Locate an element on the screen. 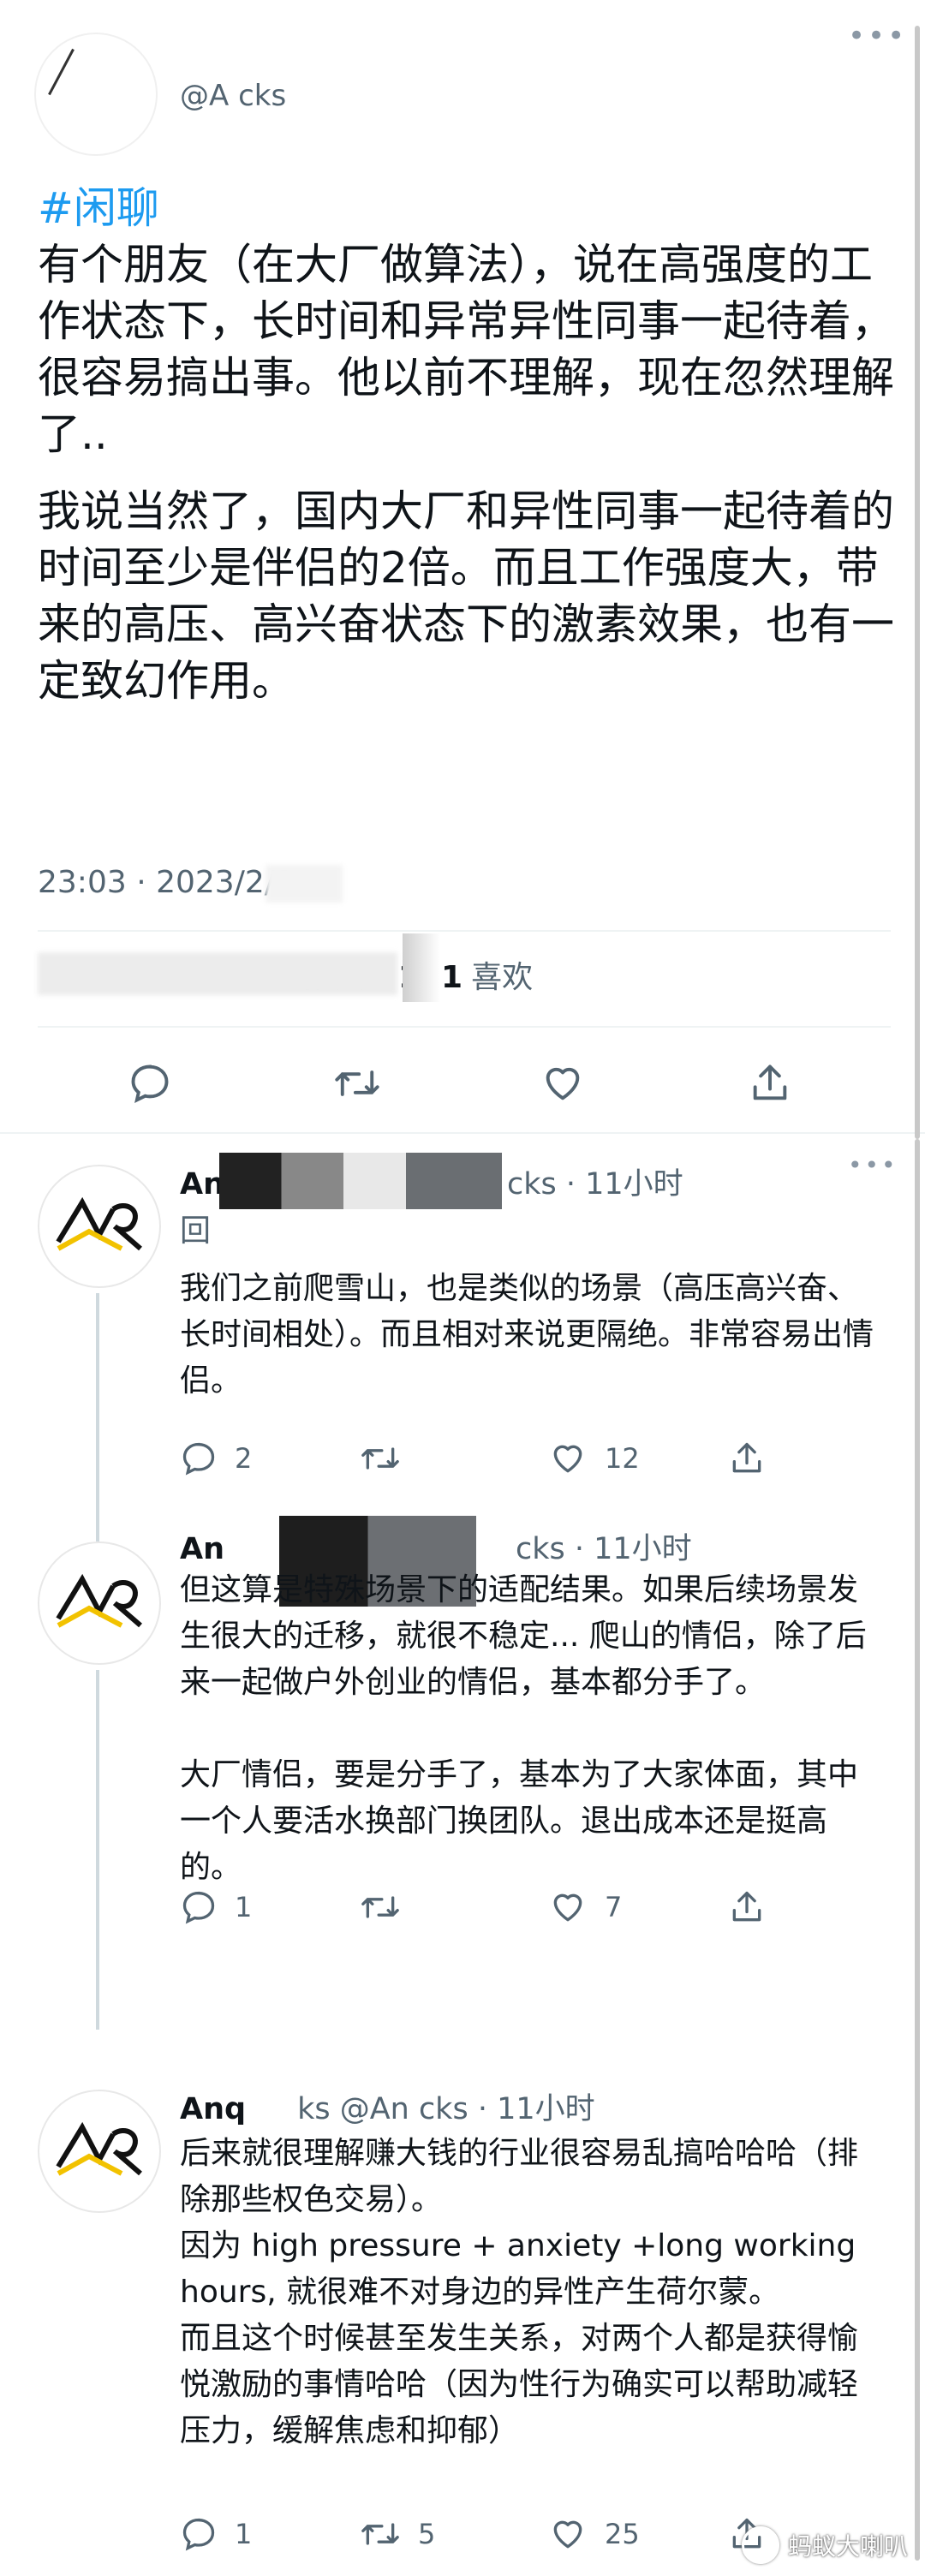  likes-label: 喜欢 is located at coordinates (502, 977).